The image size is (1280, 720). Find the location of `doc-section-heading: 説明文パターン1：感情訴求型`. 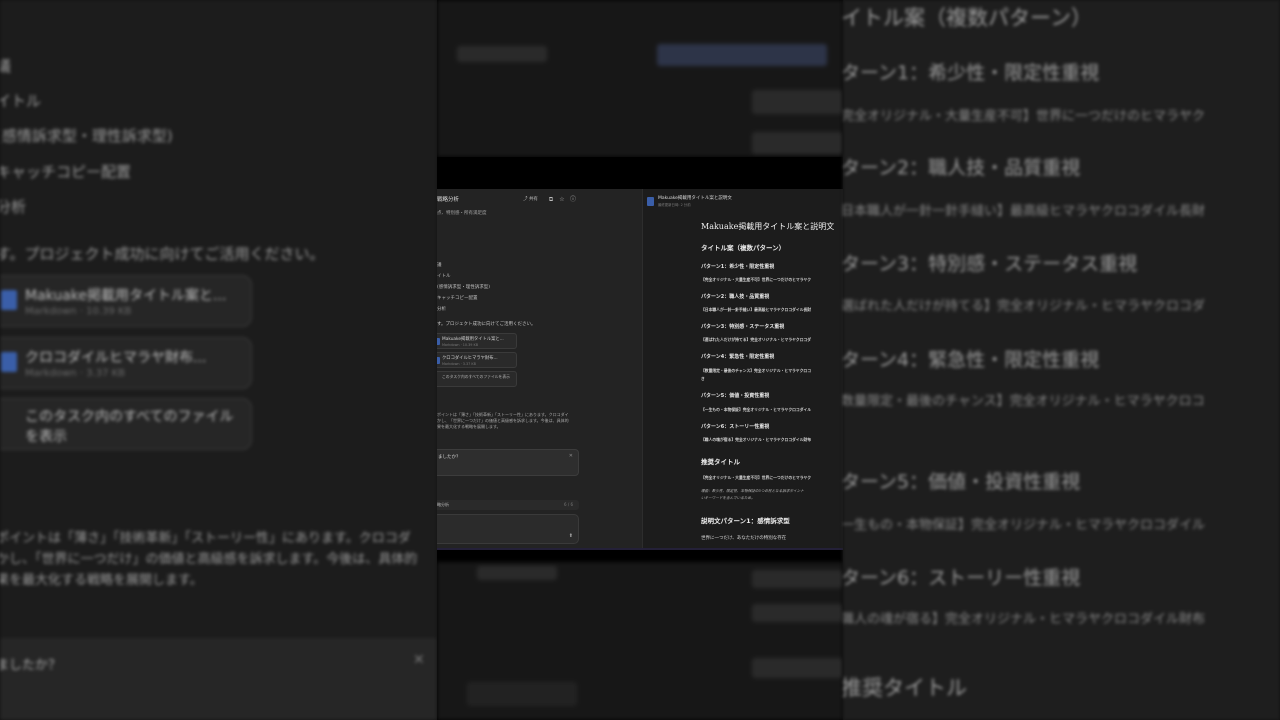

doc-section-heading: 説明文パターン1：感情訴求型 is located at coordinates (745, 521).